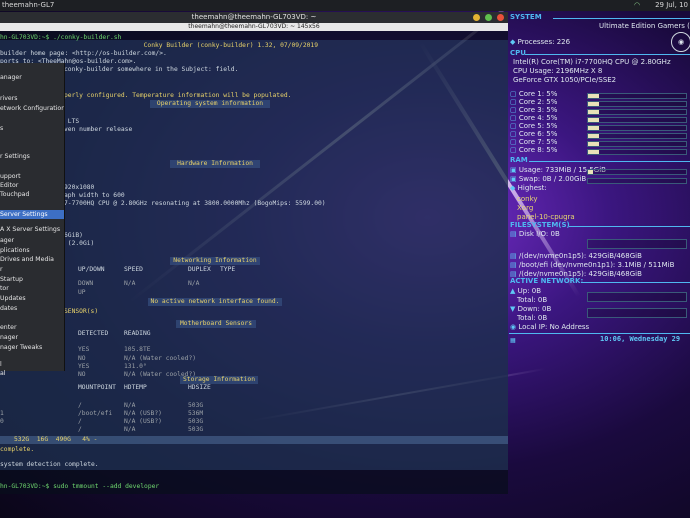  What do you see at coordinates (2, 413) in the screenshot?
I see `storage-device: 1` at bounding box center [2, 413].